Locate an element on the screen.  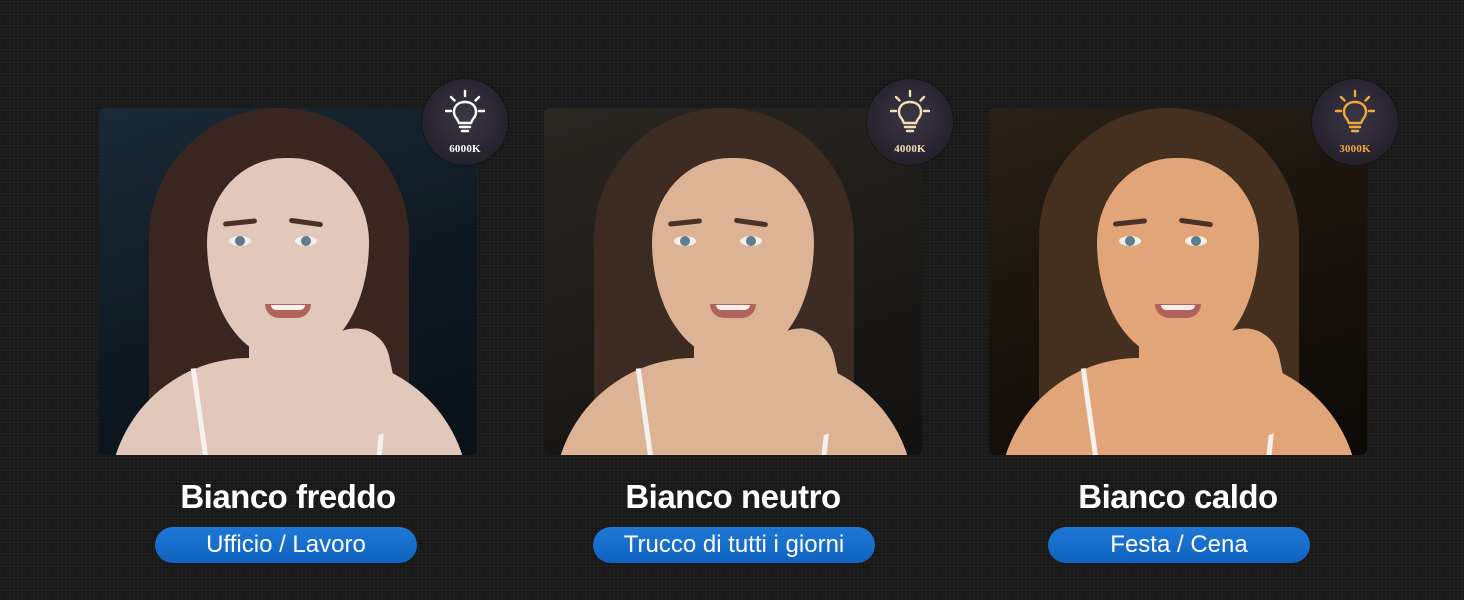
badge-kelvin-label: 3000K is located at coordinates (1355, 149).